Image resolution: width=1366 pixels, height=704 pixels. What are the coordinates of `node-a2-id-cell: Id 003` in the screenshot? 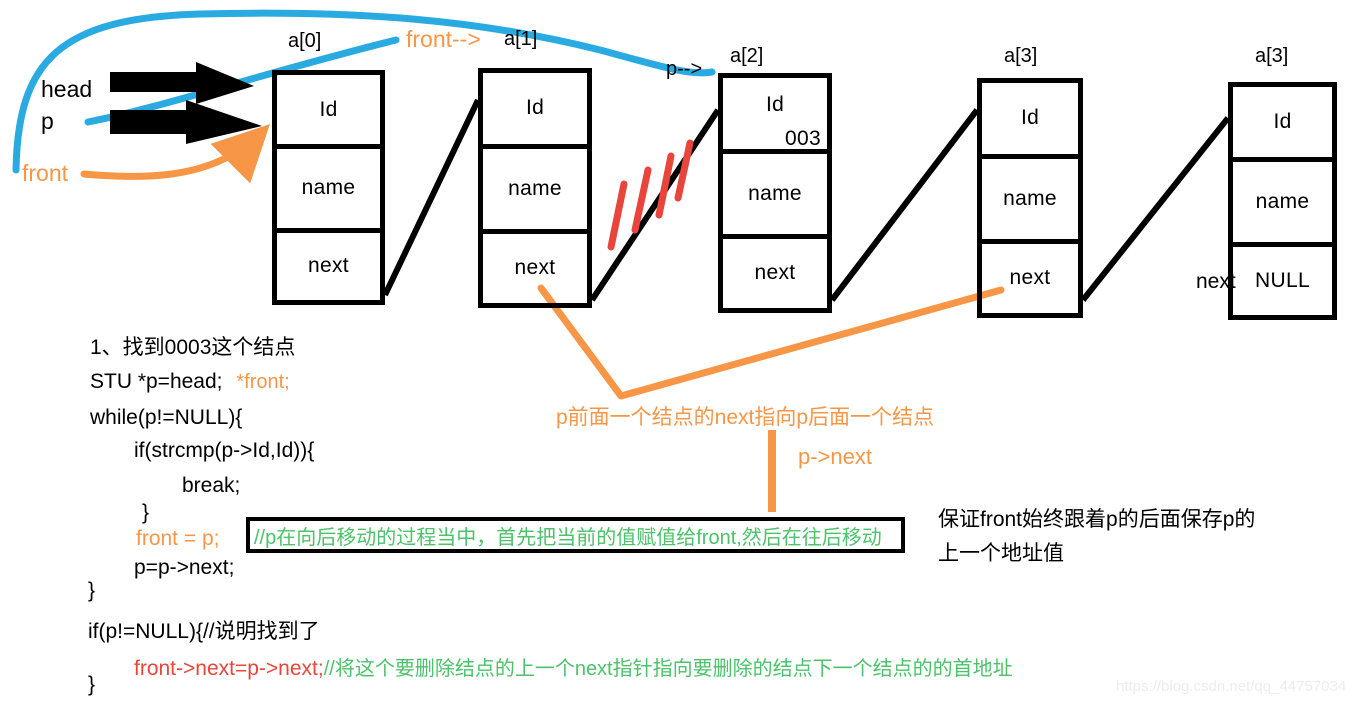 It's located at (775, 116).